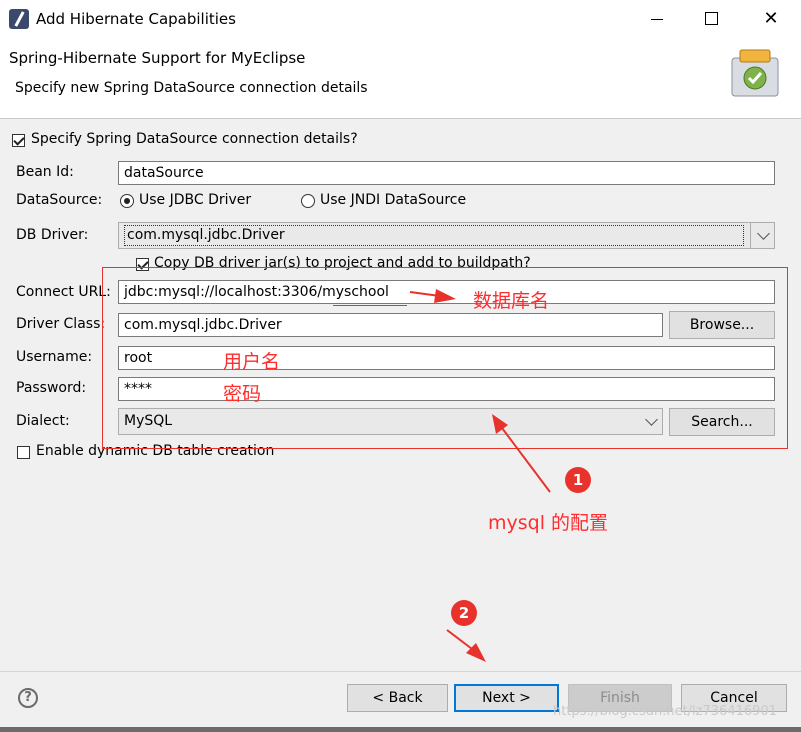 The height and width of the screenshot is (732, 801). Describe the element at coordinates (506, 698) in the screenshot. I see `next-button: Next >` at that location.